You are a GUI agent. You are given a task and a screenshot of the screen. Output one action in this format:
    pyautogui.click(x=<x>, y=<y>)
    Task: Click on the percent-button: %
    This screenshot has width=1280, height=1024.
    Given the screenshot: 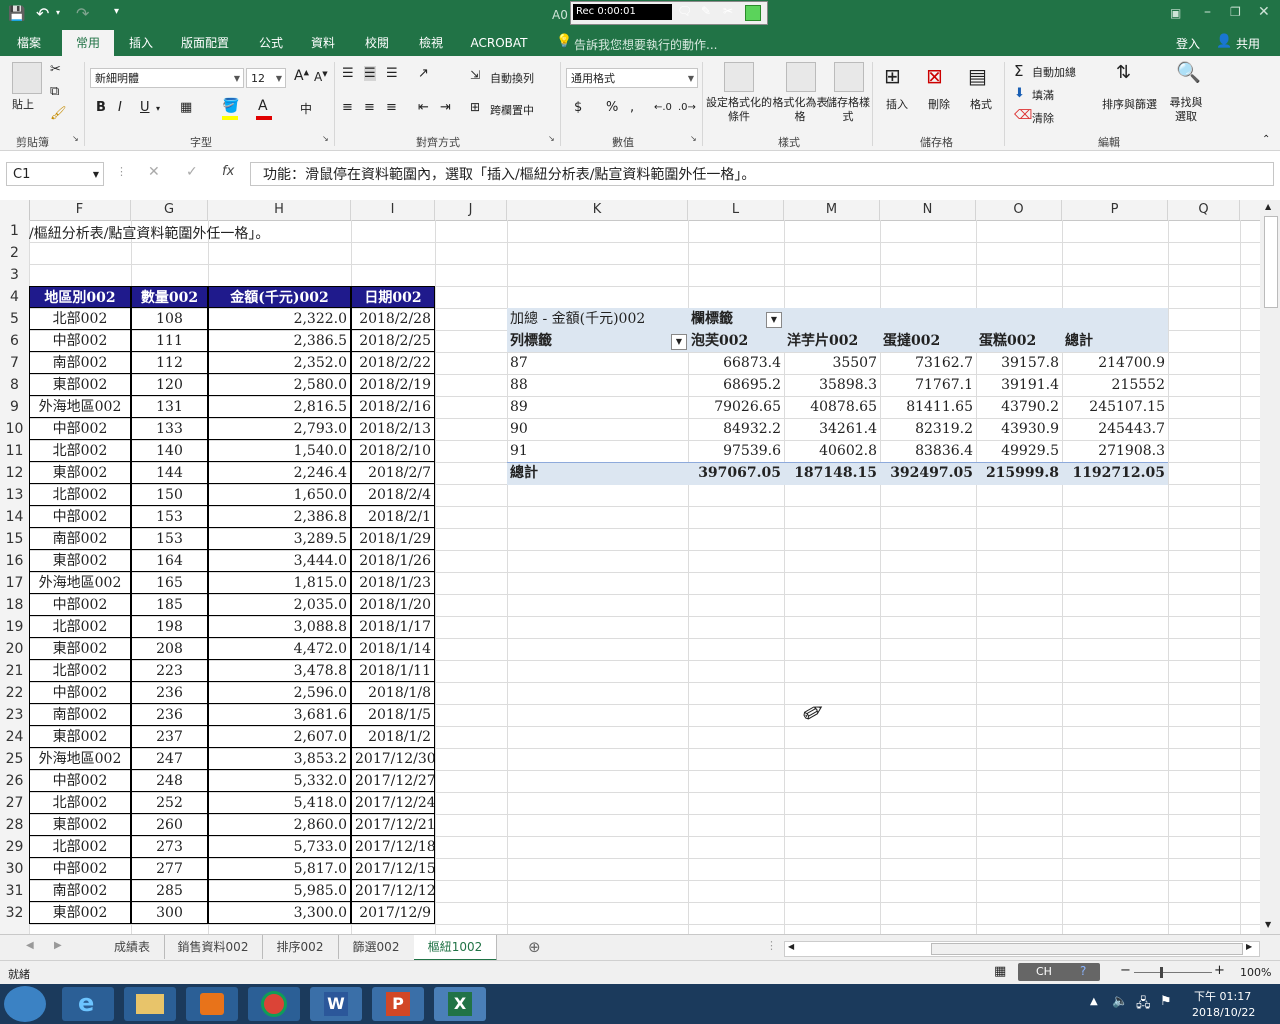 What is the action you would take?
    pyautogui.click(x=612, y=107)
    